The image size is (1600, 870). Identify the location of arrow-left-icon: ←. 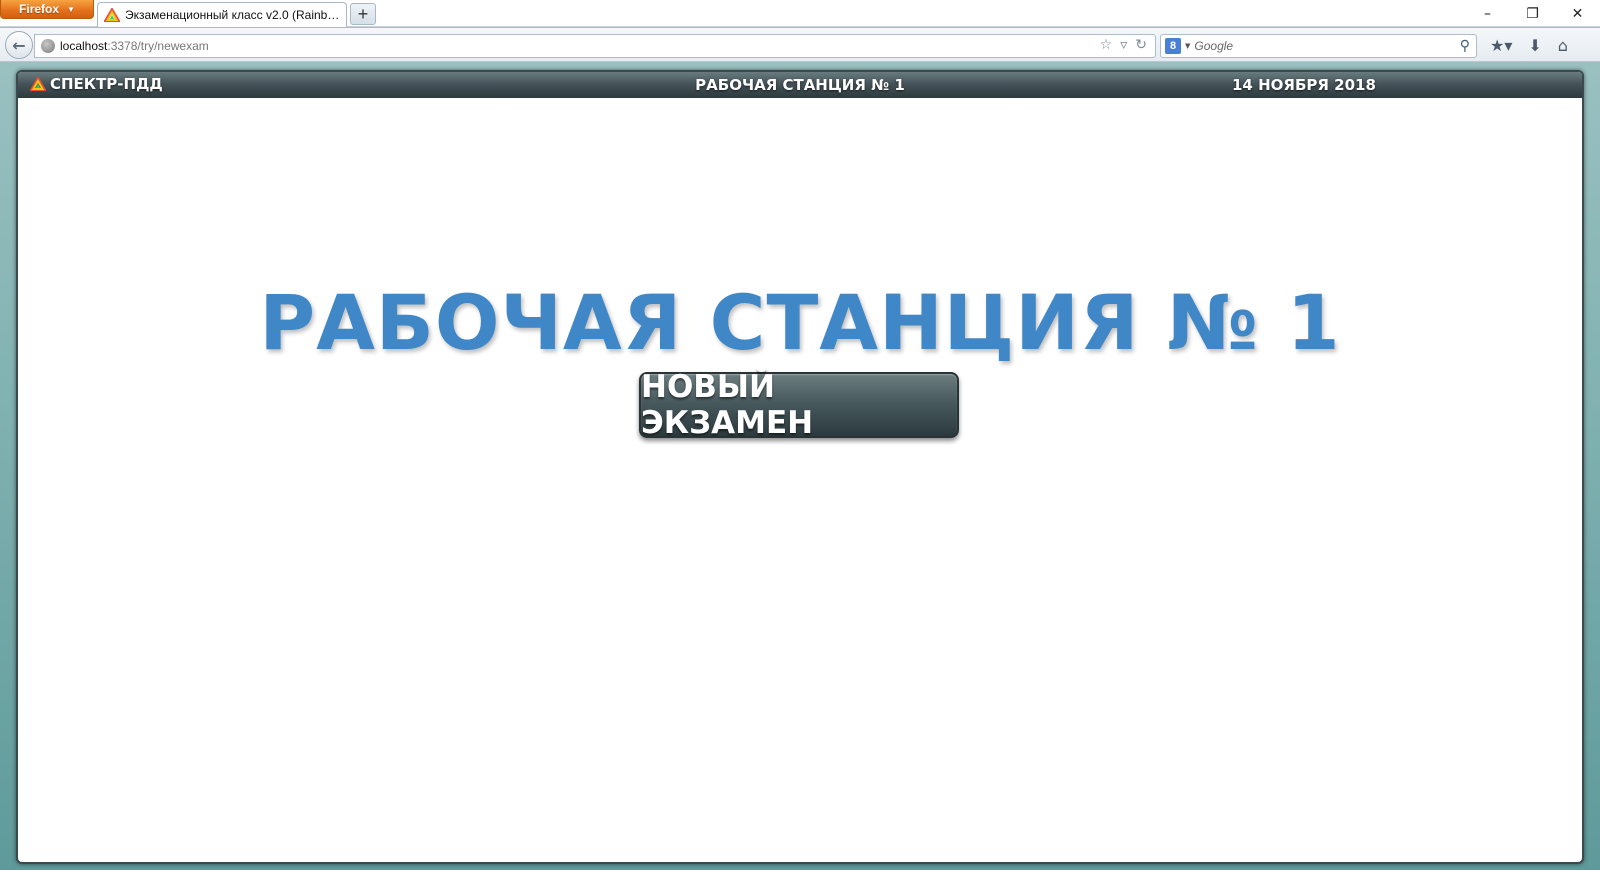
(19, 45).